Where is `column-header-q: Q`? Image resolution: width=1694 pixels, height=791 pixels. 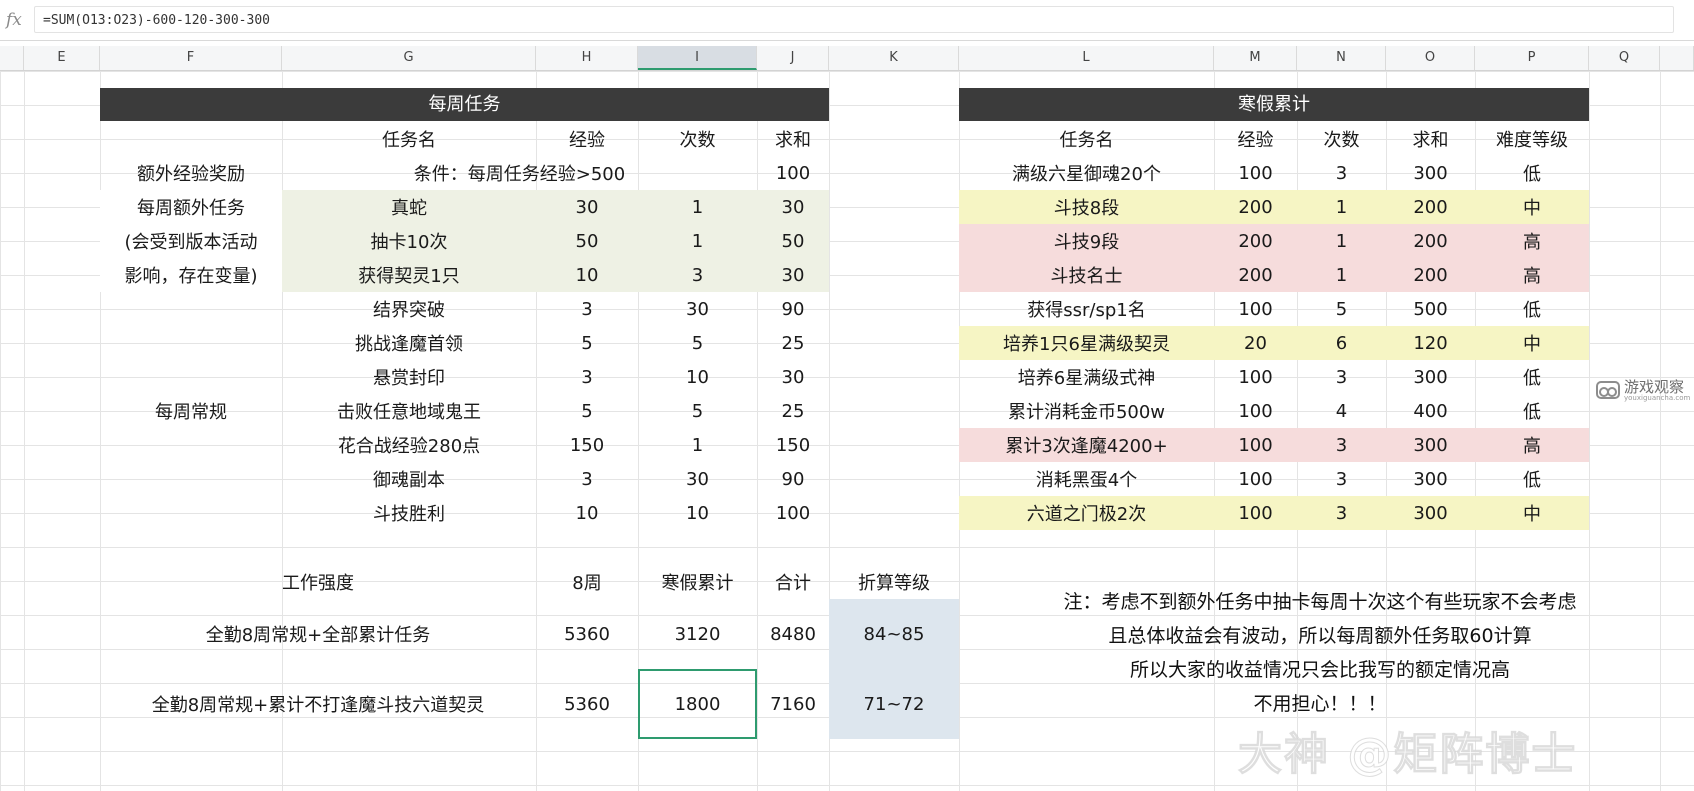
column-header-q: Q is located at coordinates (1624, 58).